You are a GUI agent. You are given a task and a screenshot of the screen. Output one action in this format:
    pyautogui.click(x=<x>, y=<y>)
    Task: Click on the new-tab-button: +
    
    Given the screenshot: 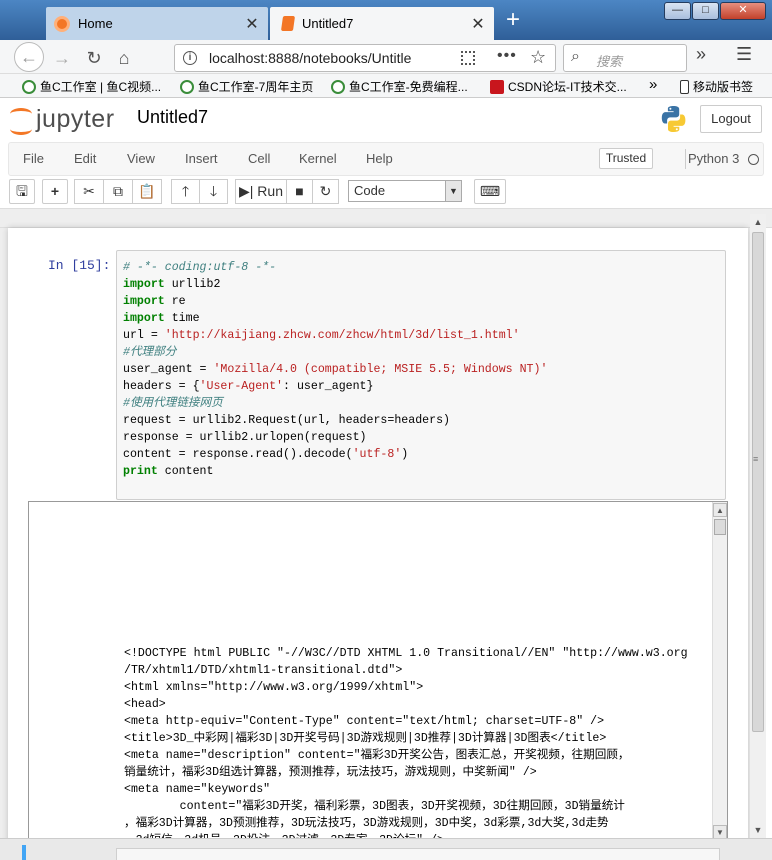 What is the action you would take?
    pyautogui.click(x=513, y=21)
    